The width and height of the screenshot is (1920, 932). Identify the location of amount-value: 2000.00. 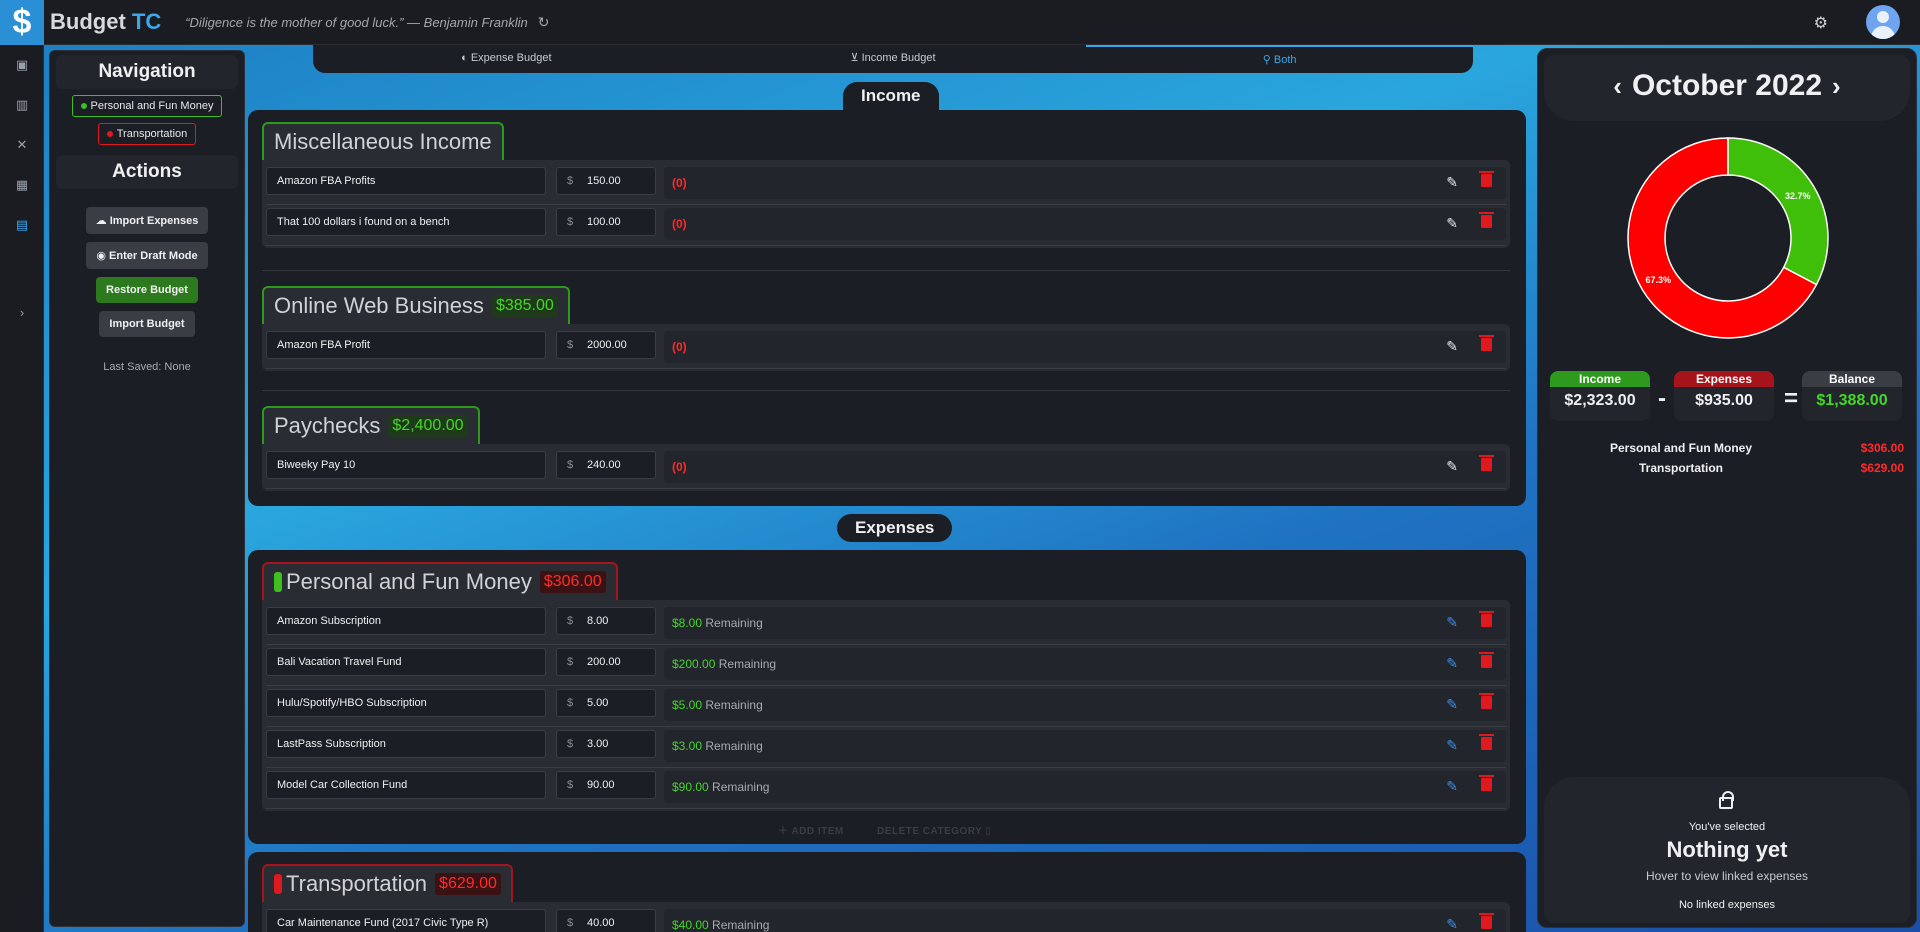
(607, 345).